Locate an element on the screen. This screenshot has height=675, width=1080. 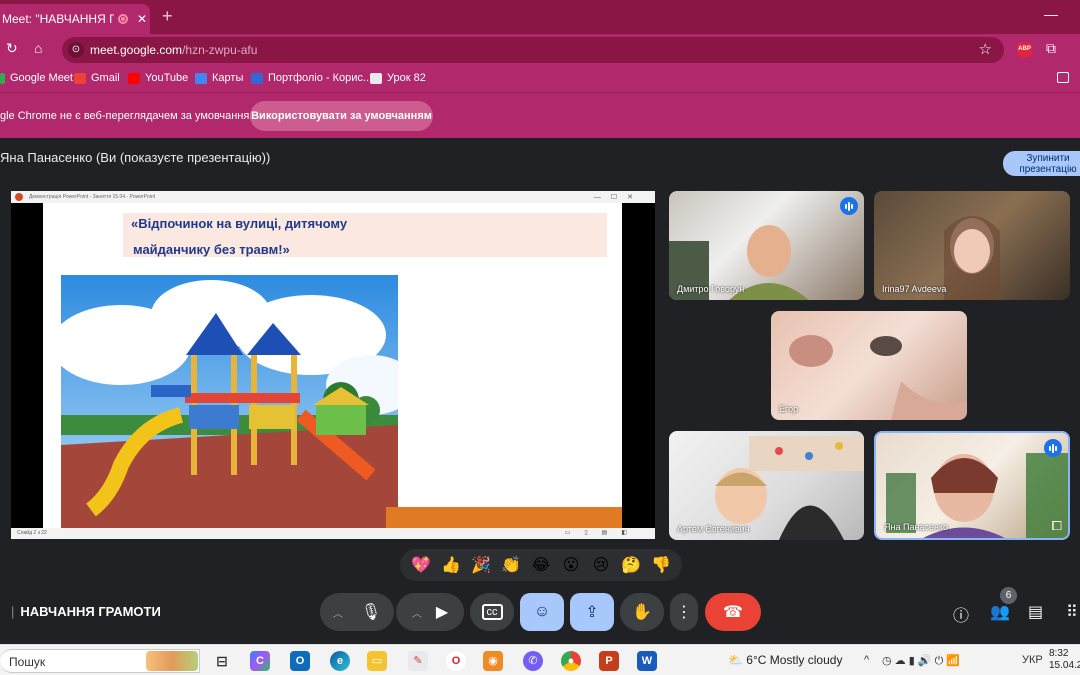
opera-icon: O is located at coordinates (456, 661).